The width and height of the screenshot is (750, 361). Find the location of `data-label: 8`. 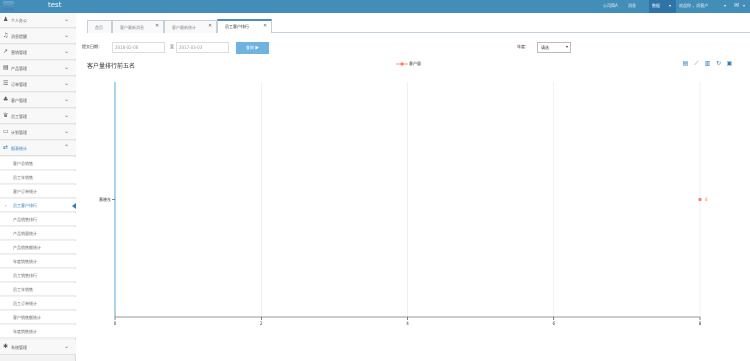

data-label: 8 is located at coordinates (706, 199).